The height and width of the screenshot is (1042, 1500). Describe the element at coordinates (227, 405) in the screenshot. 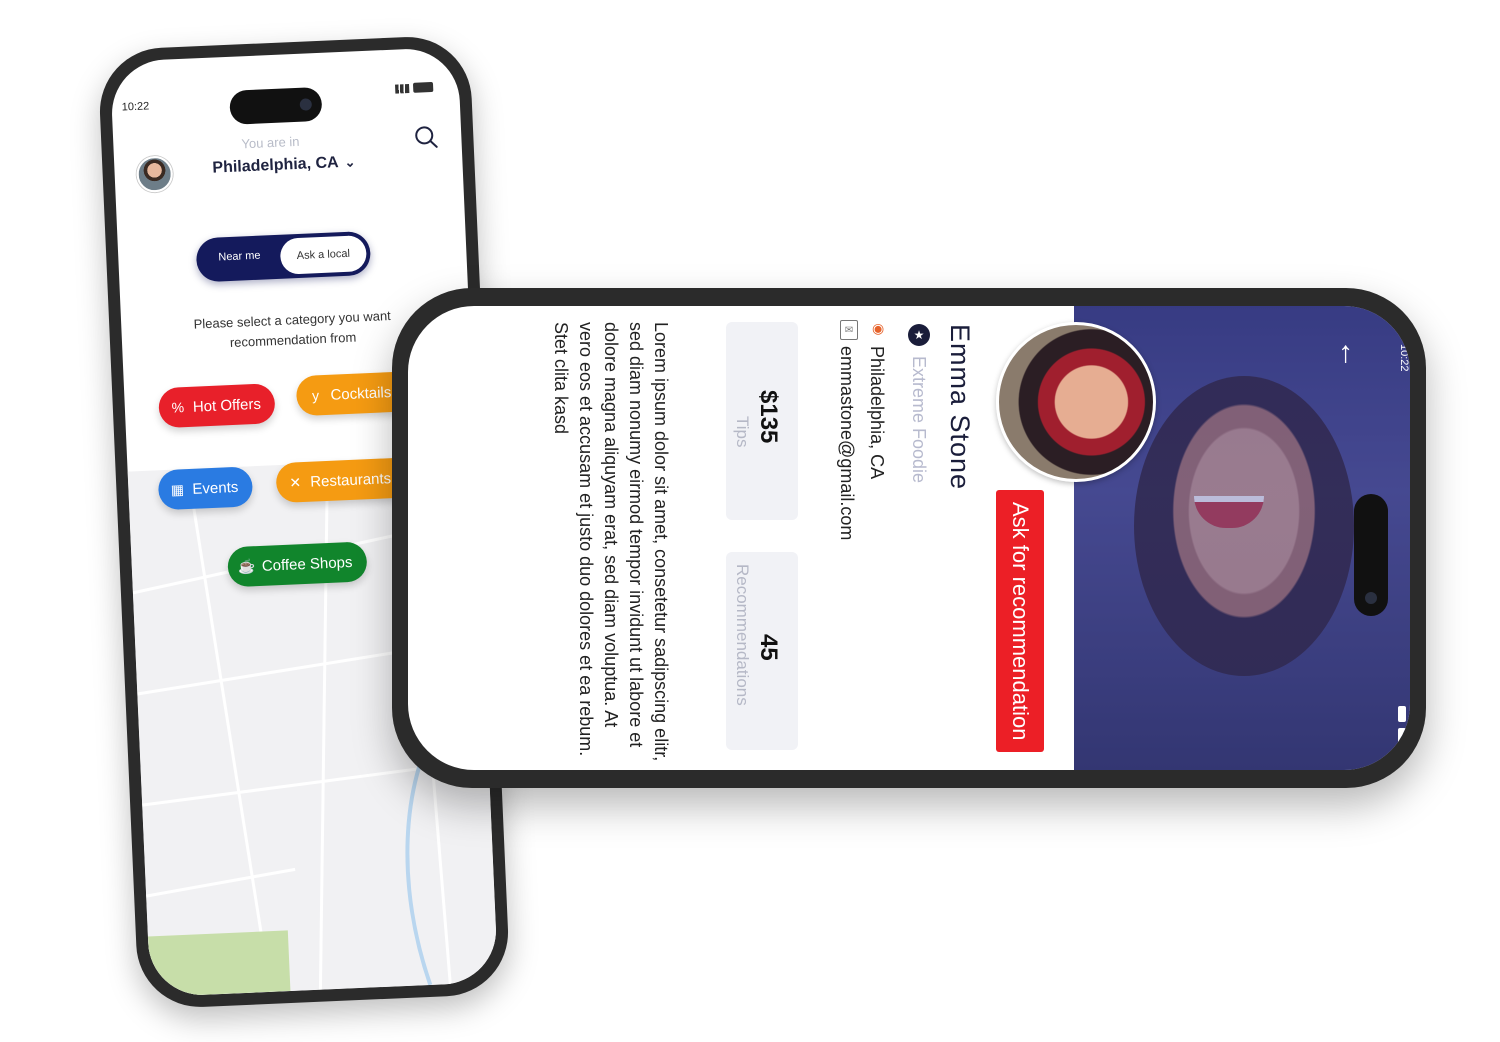

I see `category-label: Hot Offers` at that location.